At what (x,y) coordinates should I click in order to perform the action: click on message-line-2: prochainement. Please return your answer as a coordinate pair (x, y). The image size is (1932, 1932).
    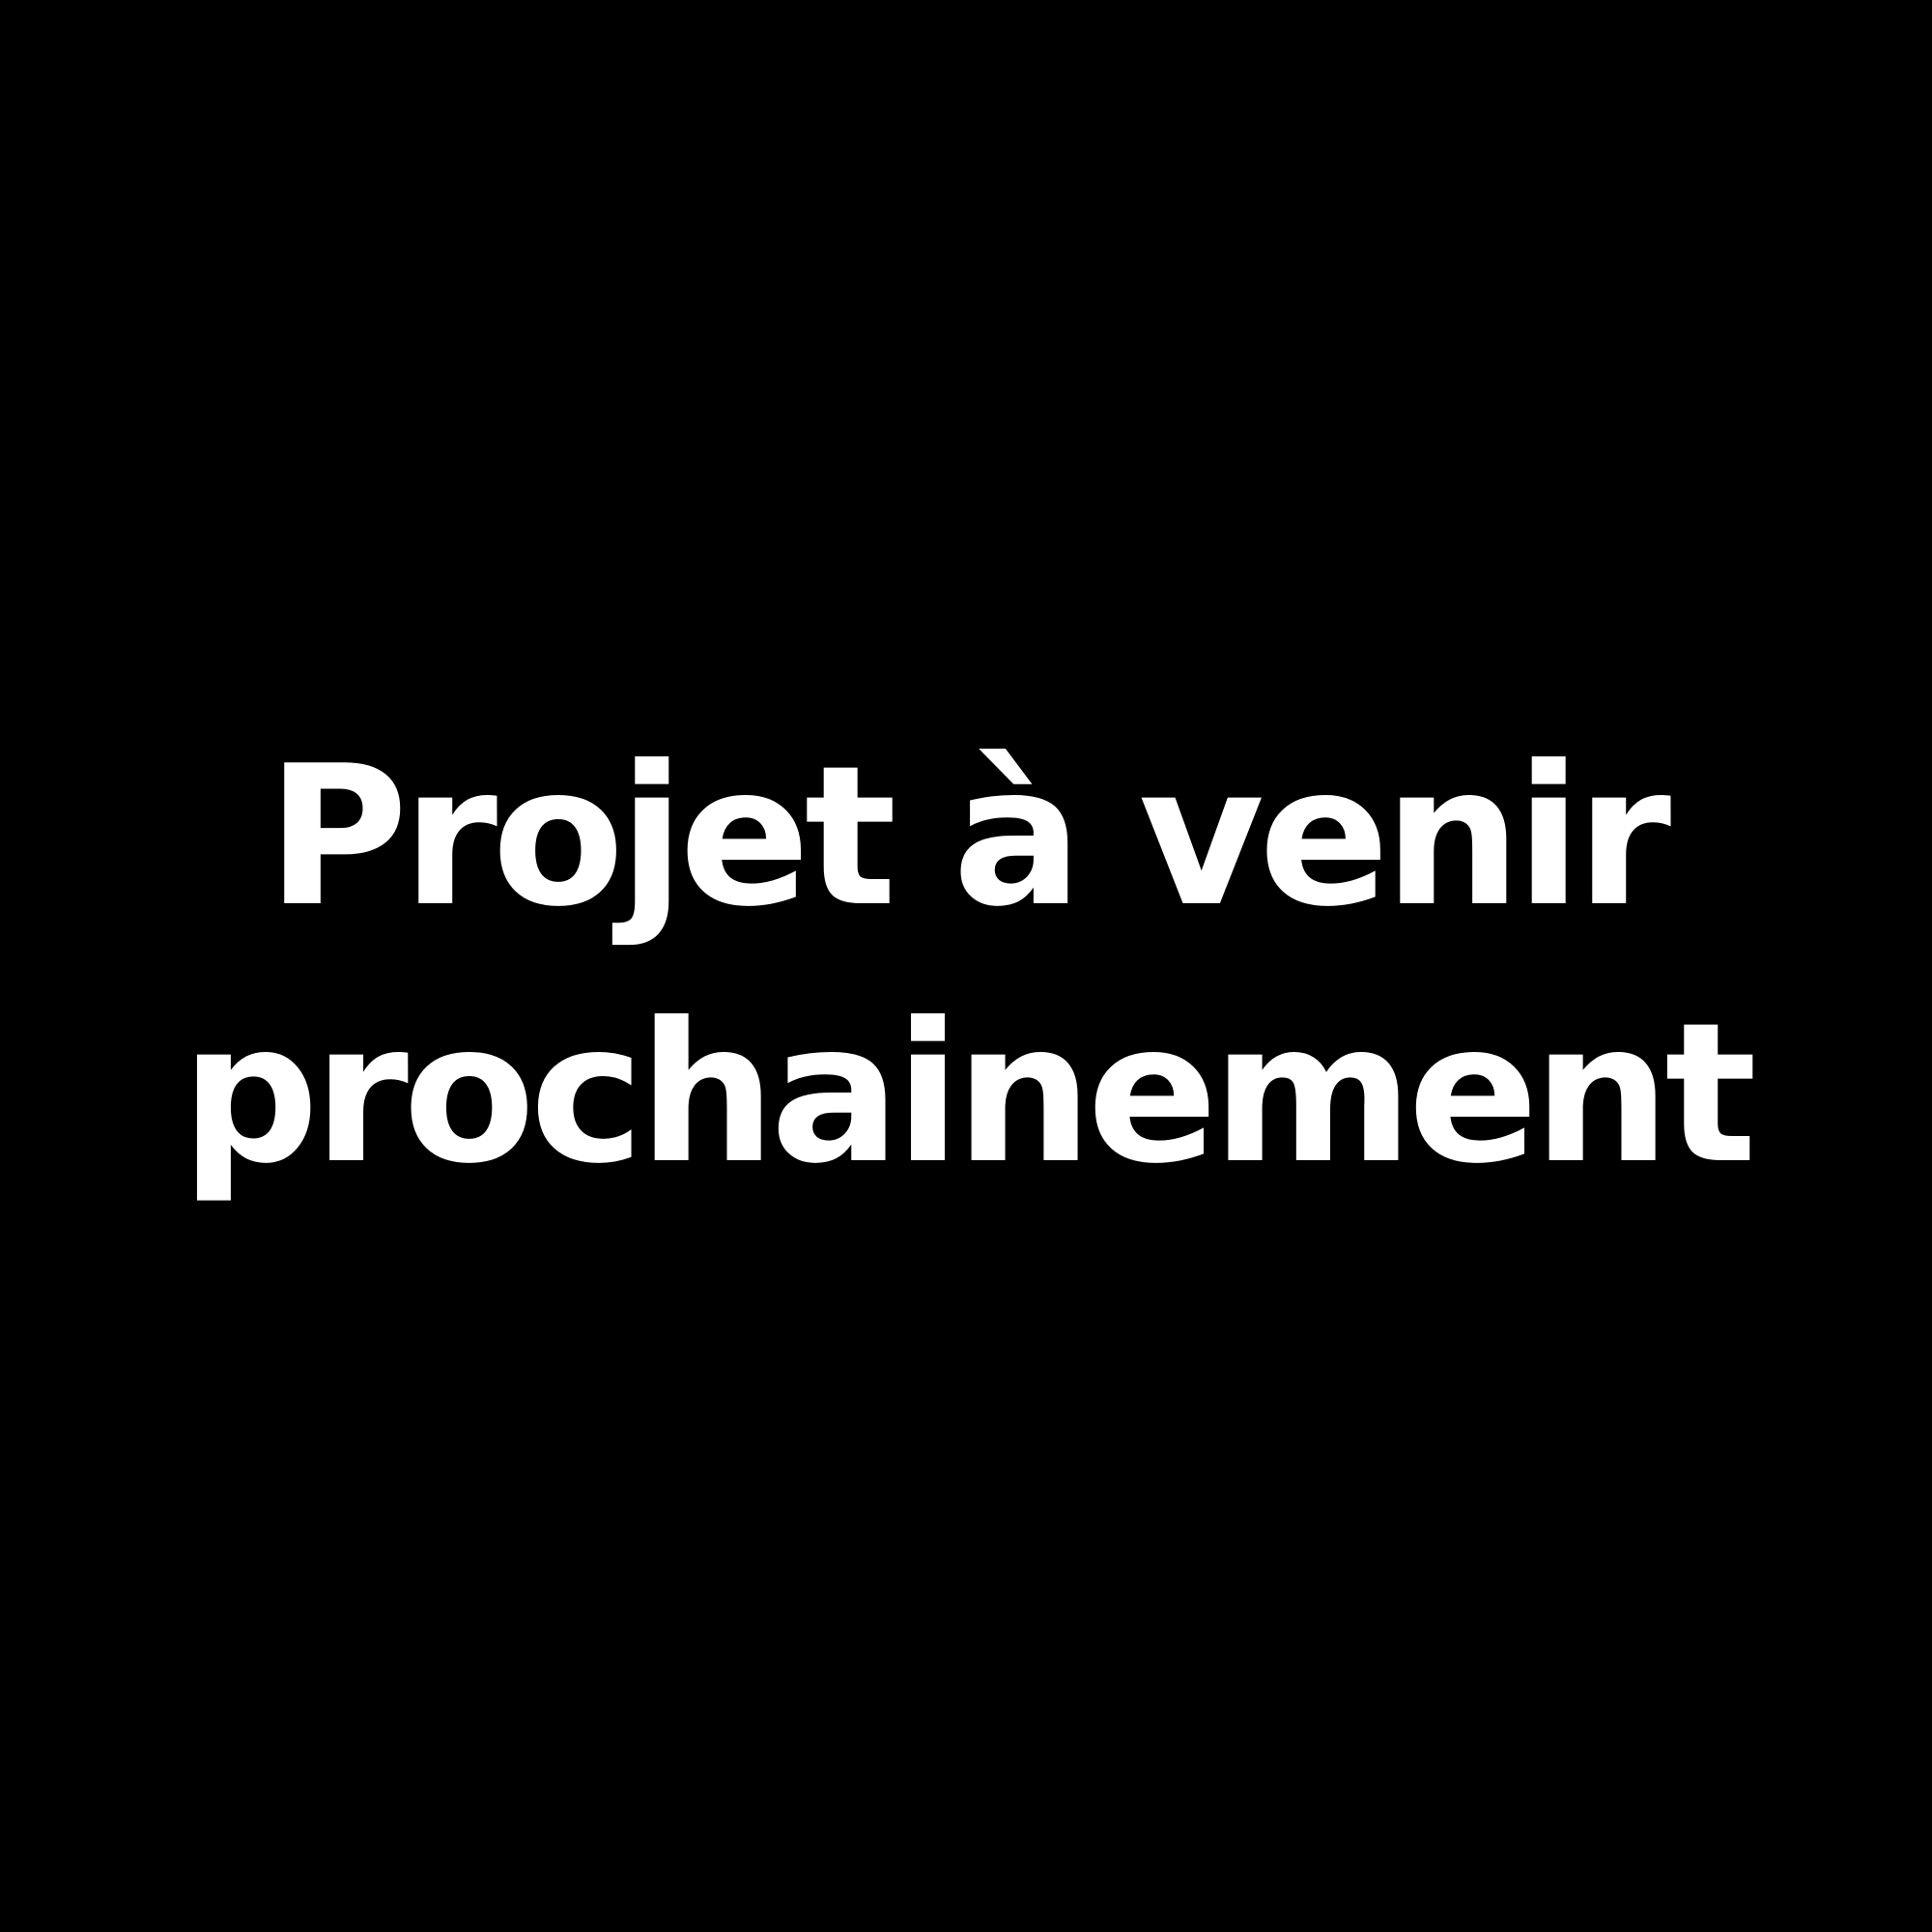
    Looking at the image, I should click on (969, 1094).